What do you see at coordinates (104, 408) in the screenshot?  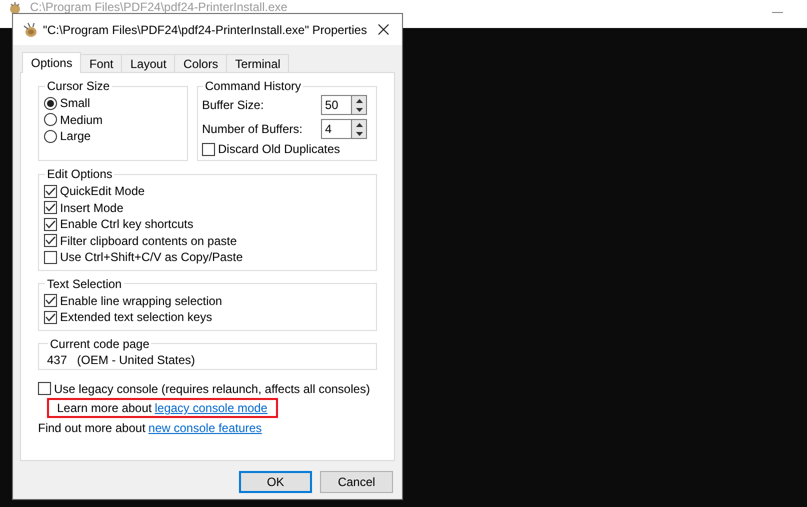 I see `info-text: Learn more about` at bounding box center [104, 408].